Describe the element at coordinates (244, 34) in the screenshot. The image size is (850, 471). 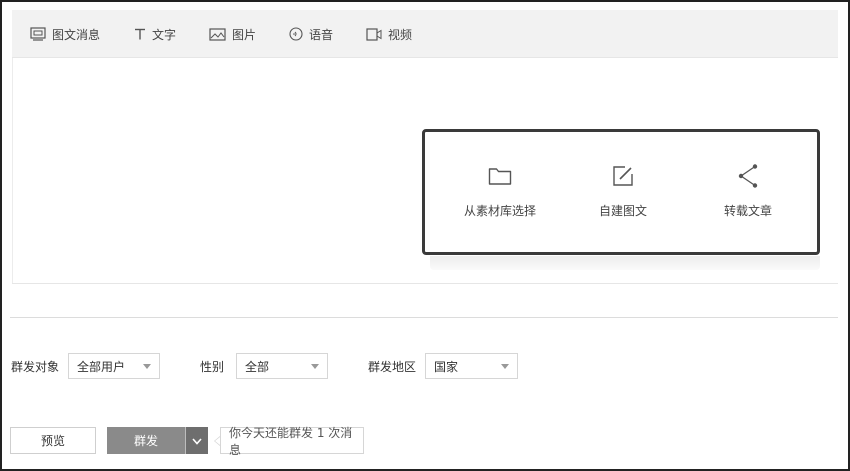
I see `tab-image-label: 图片` at that location.